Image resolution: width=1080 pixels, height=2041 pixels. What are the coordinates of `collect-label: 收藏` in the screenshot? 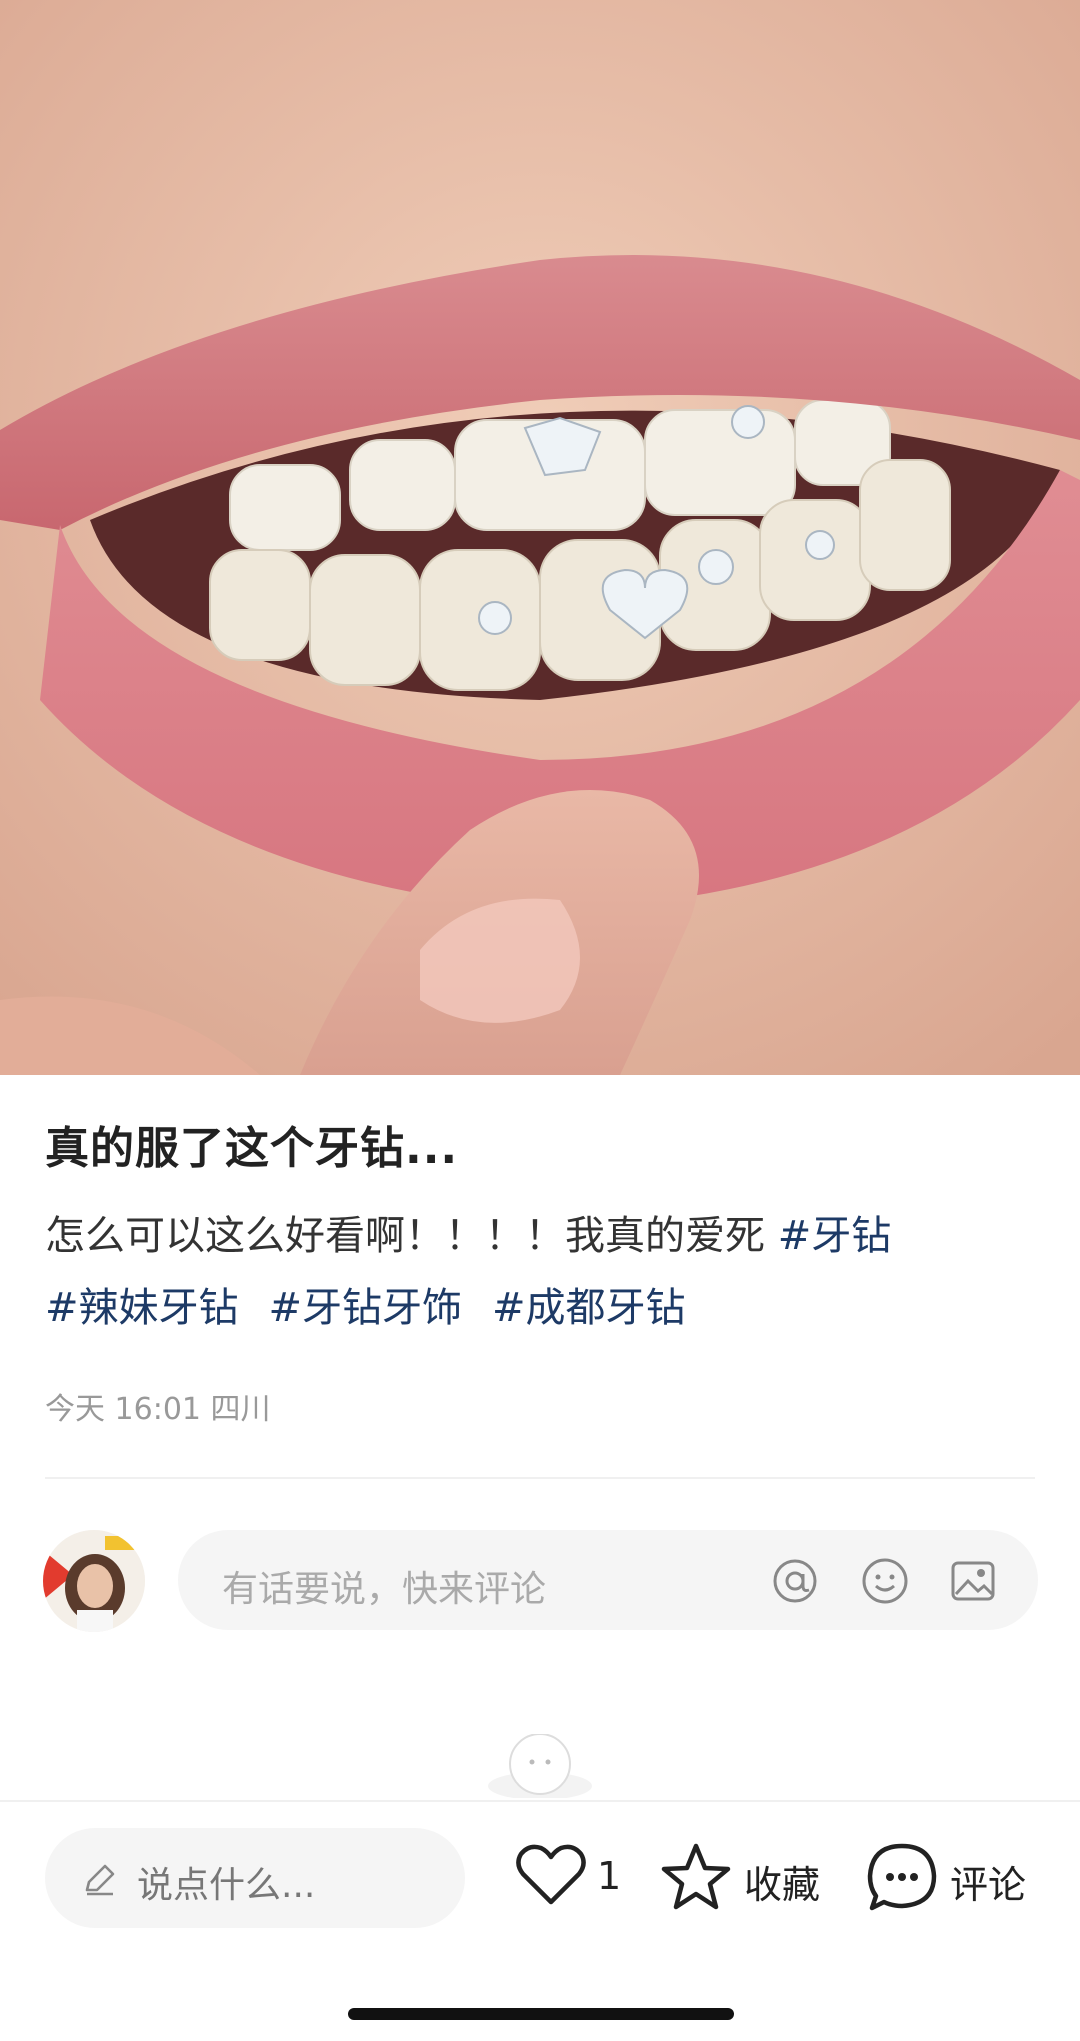 It's located at (782, 1885).